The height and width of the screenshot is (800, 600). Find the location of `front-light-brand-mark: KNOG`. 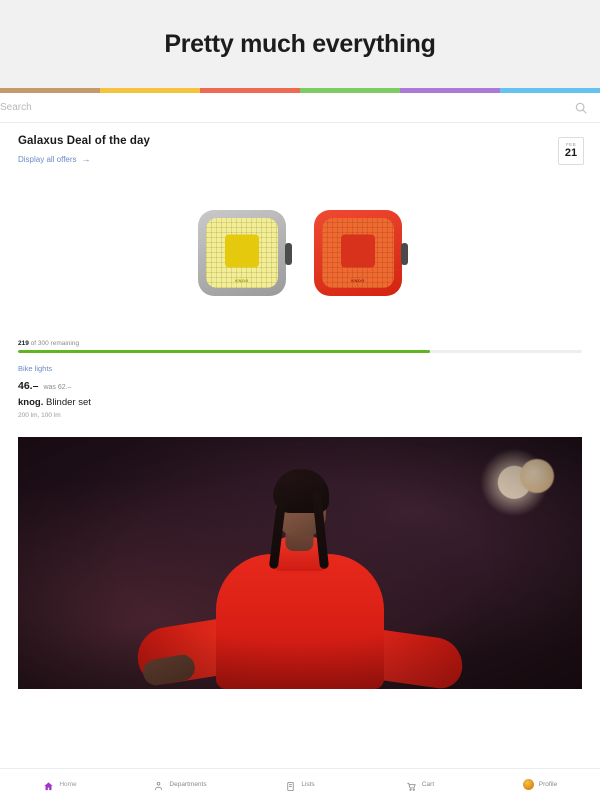

front-light-brand-mark: KNOG is located at coordinates (242, 280).